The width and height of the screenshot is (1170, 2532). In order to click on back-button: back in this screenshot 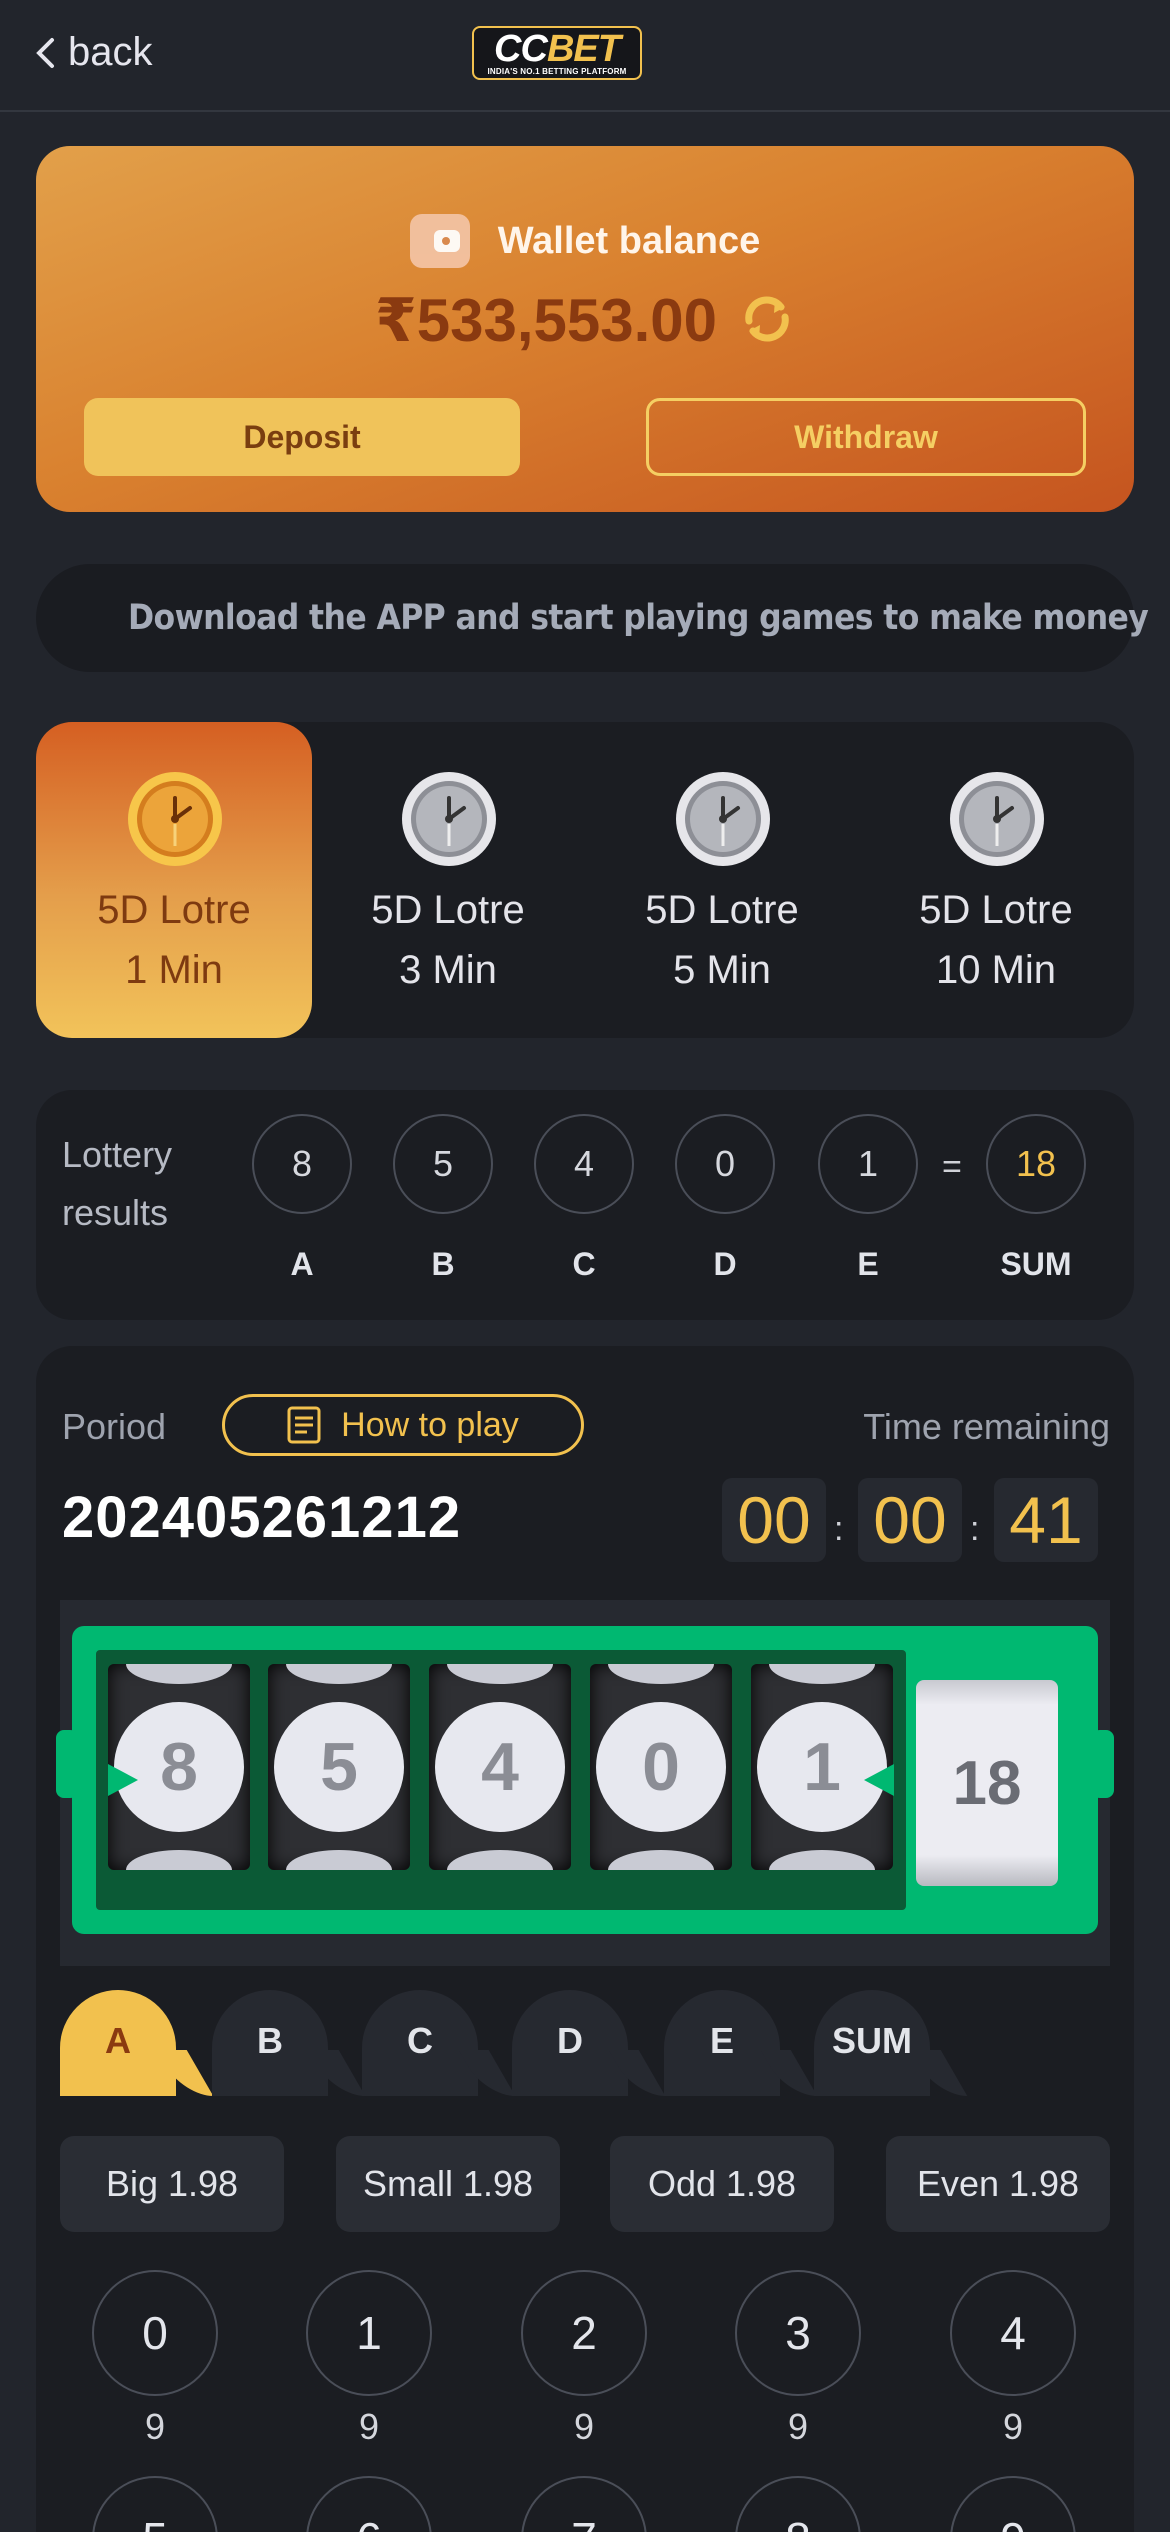, I will do `click(93, 52)`.